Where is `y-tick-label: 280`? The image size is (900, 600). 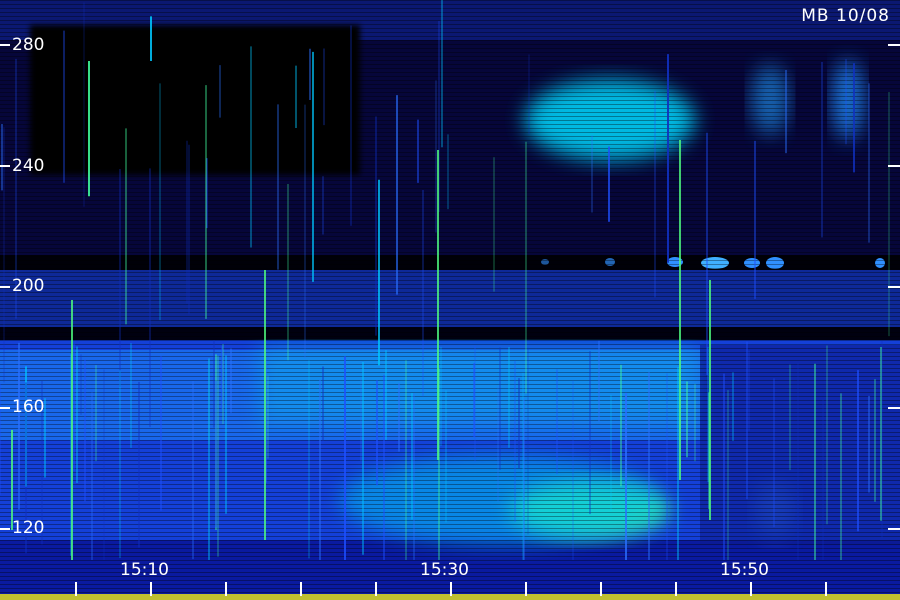 y-tick-label: 280 is located at coordinates (28, 45).